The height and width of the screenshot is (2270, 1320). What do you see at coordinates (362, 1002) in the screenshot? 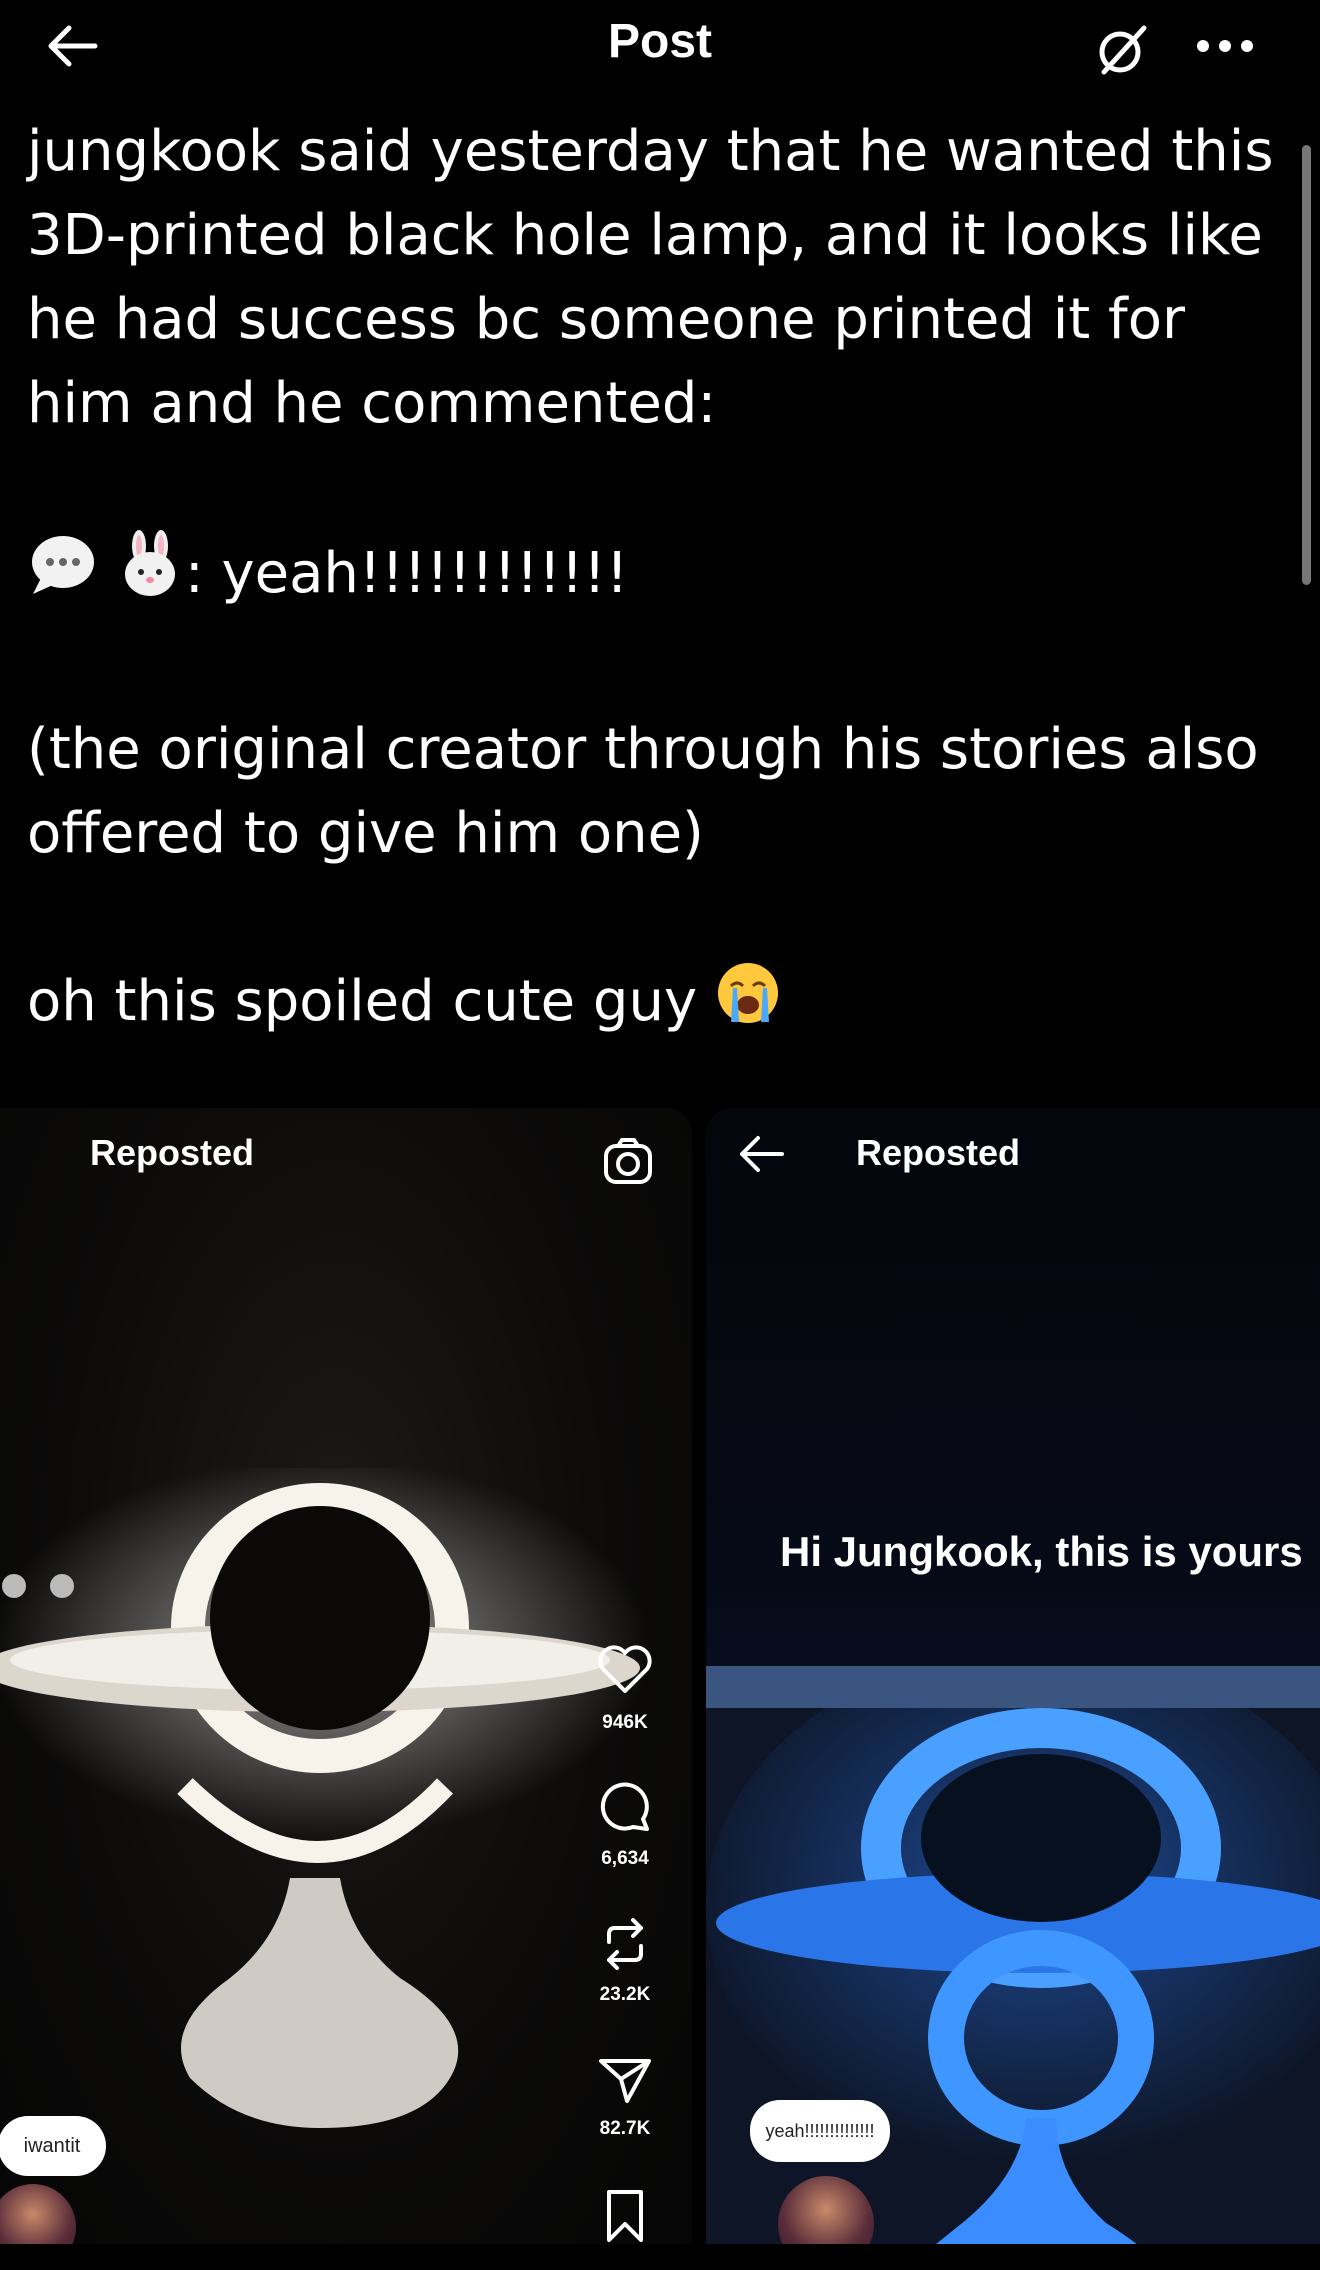
I see `post-paragraph-text: oh this spoiled cute guy` at bounding box center [362, 1002].